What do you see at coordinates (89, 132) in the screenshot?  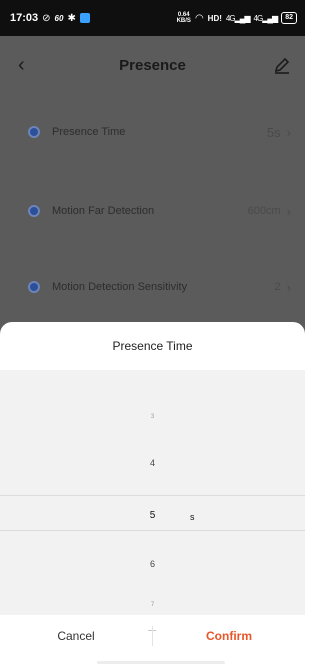 I see `setting-label: Presence Time` at bounding box center [89, 132].